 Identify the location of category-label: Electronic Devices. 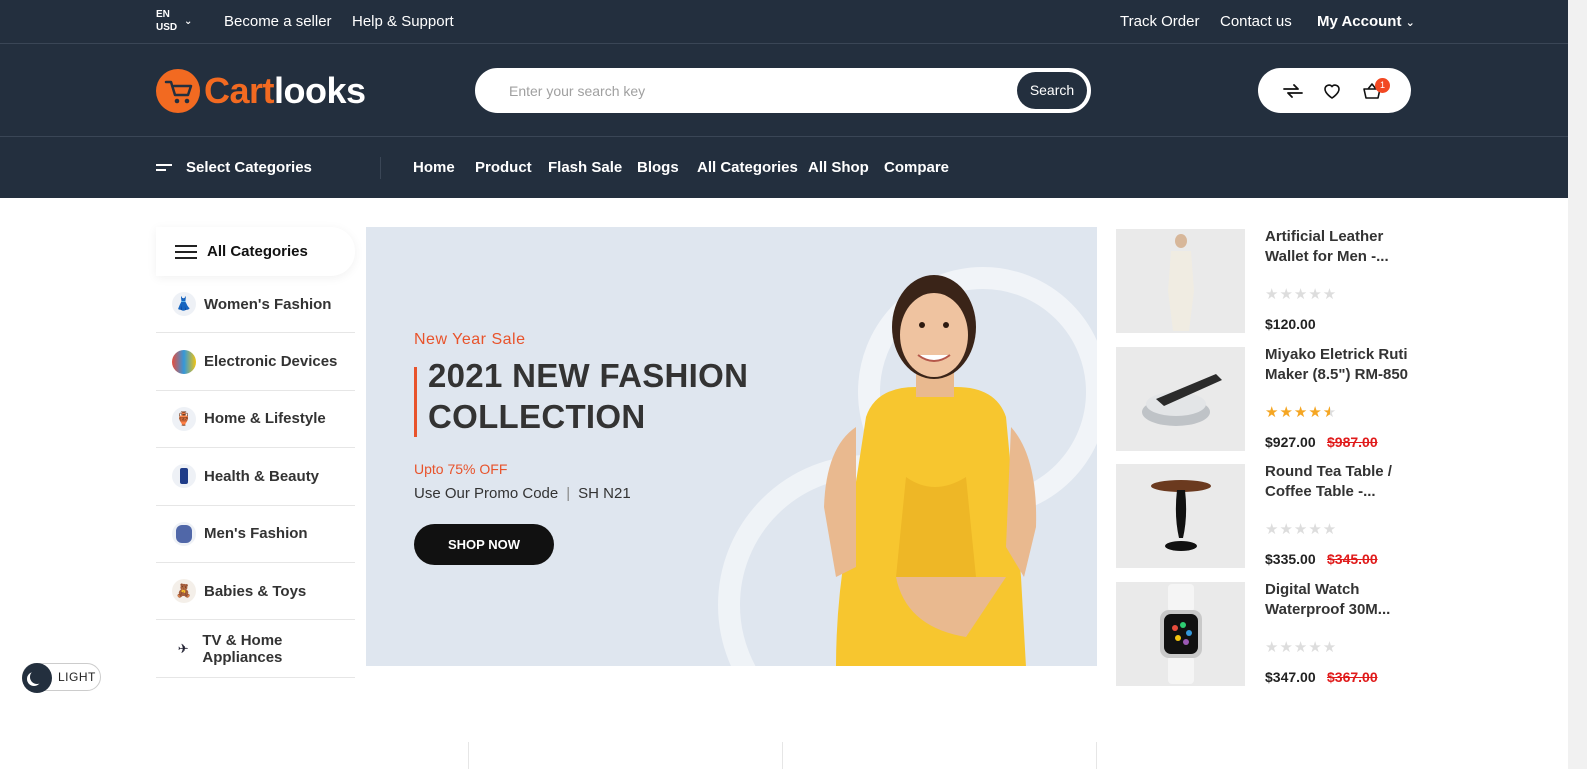
(271, 362).